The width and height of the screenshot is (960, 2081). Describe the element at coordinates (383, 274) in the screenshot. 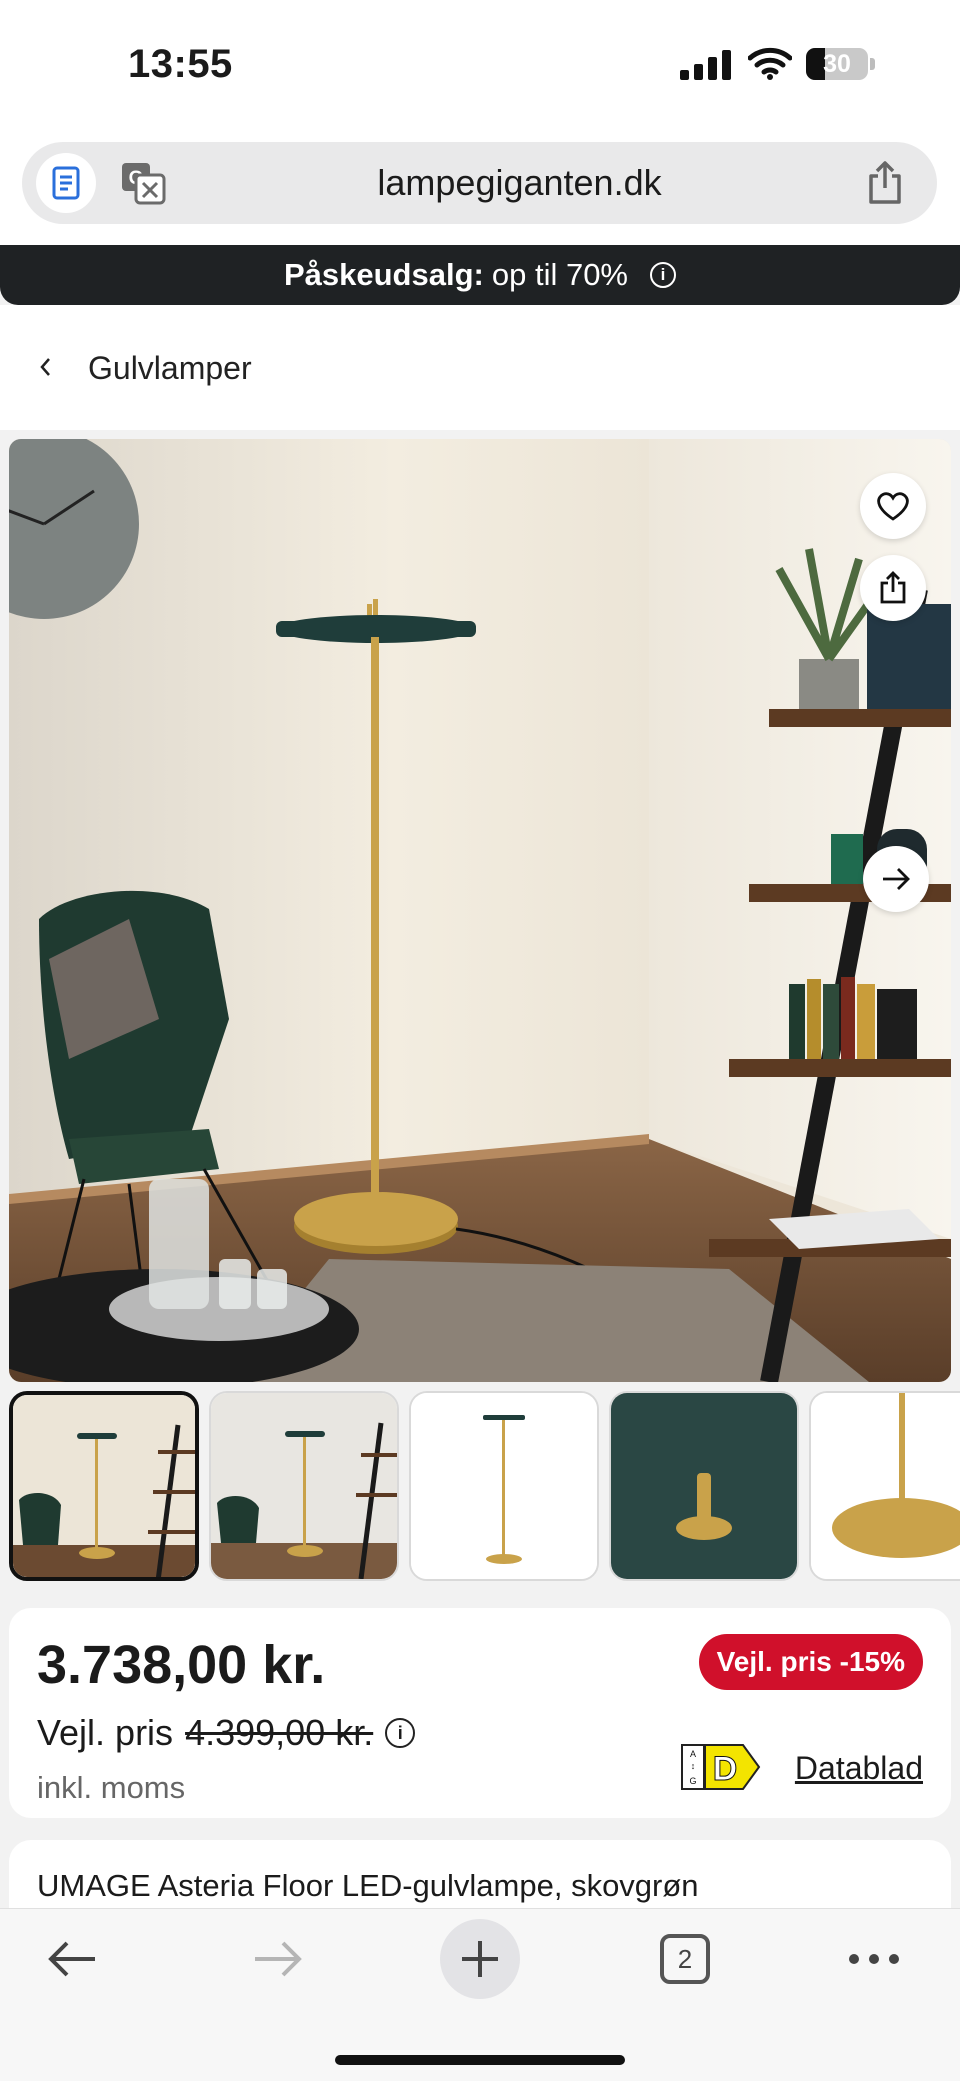

I see `promo-title: Påskeudsalg:` at that location.